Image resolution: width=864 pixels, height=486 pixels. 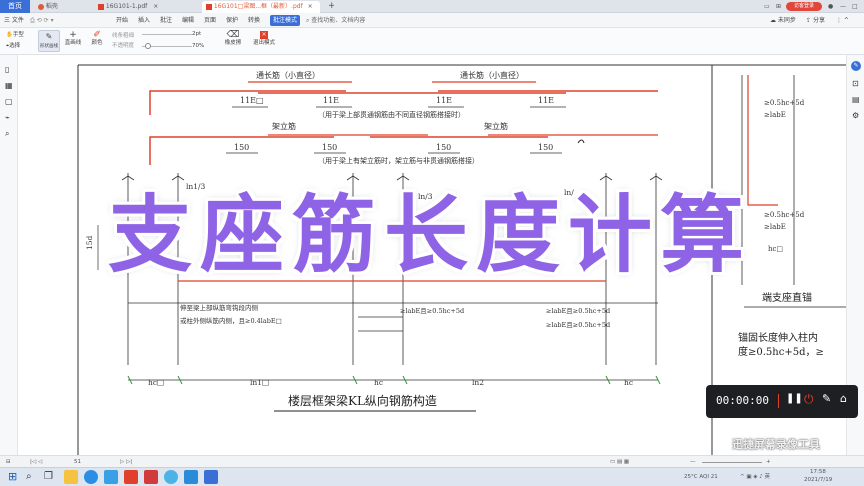 I want to click on lap-label: 11E, so click(x=331, y=100).